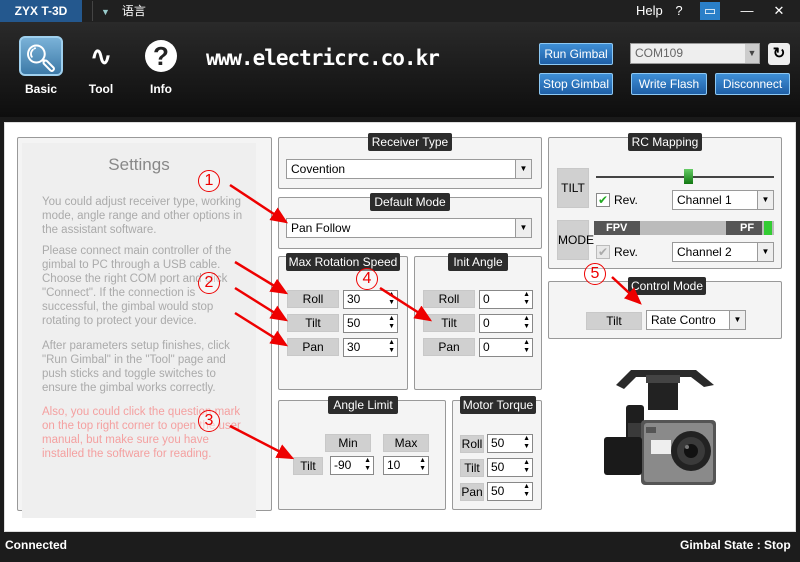  I want to click on marker-2: 2, so click(209, 283).